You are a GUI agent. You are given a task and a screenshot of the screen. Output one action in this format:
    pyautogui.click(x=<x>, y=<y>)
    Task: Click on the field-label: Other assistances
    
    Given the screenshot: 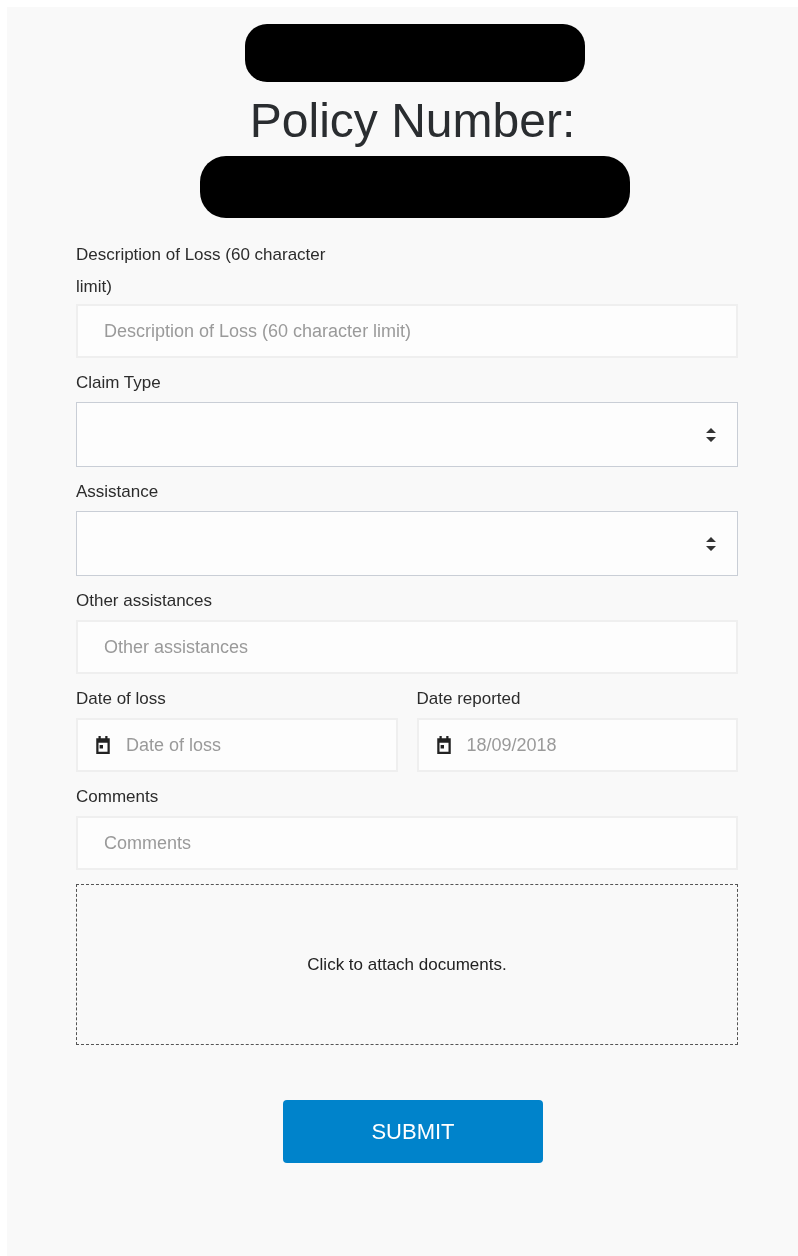 What is the action you would take?
    pyautogui.click(x=145, y=601)
    